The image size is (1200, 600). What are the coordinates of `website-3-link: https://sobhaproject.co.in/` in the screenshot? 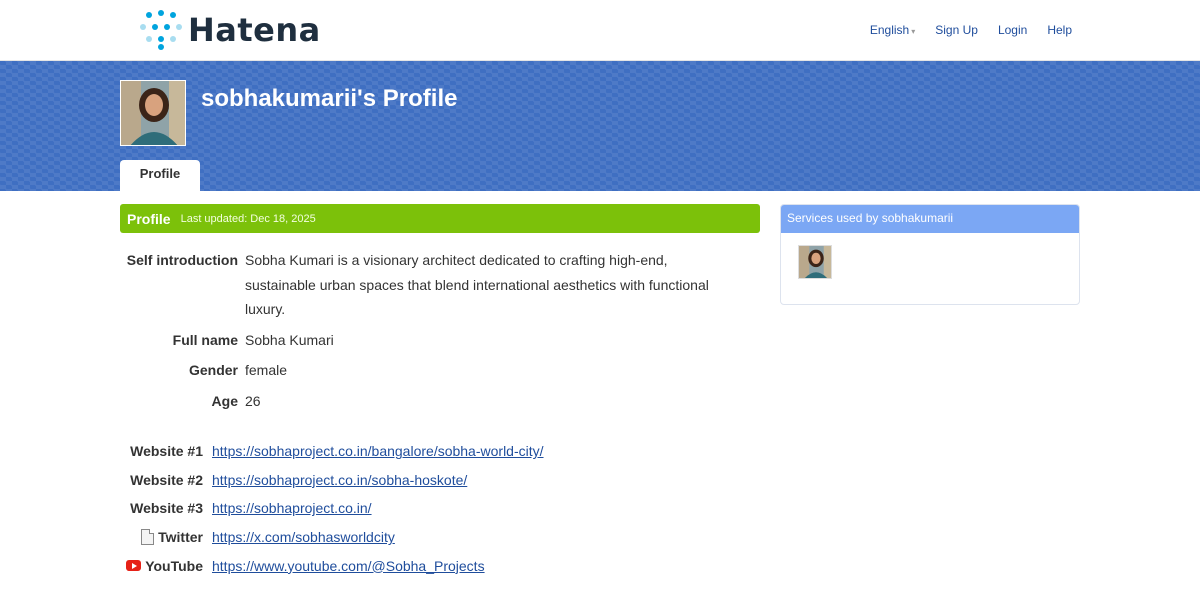 It's located at (292, 508).